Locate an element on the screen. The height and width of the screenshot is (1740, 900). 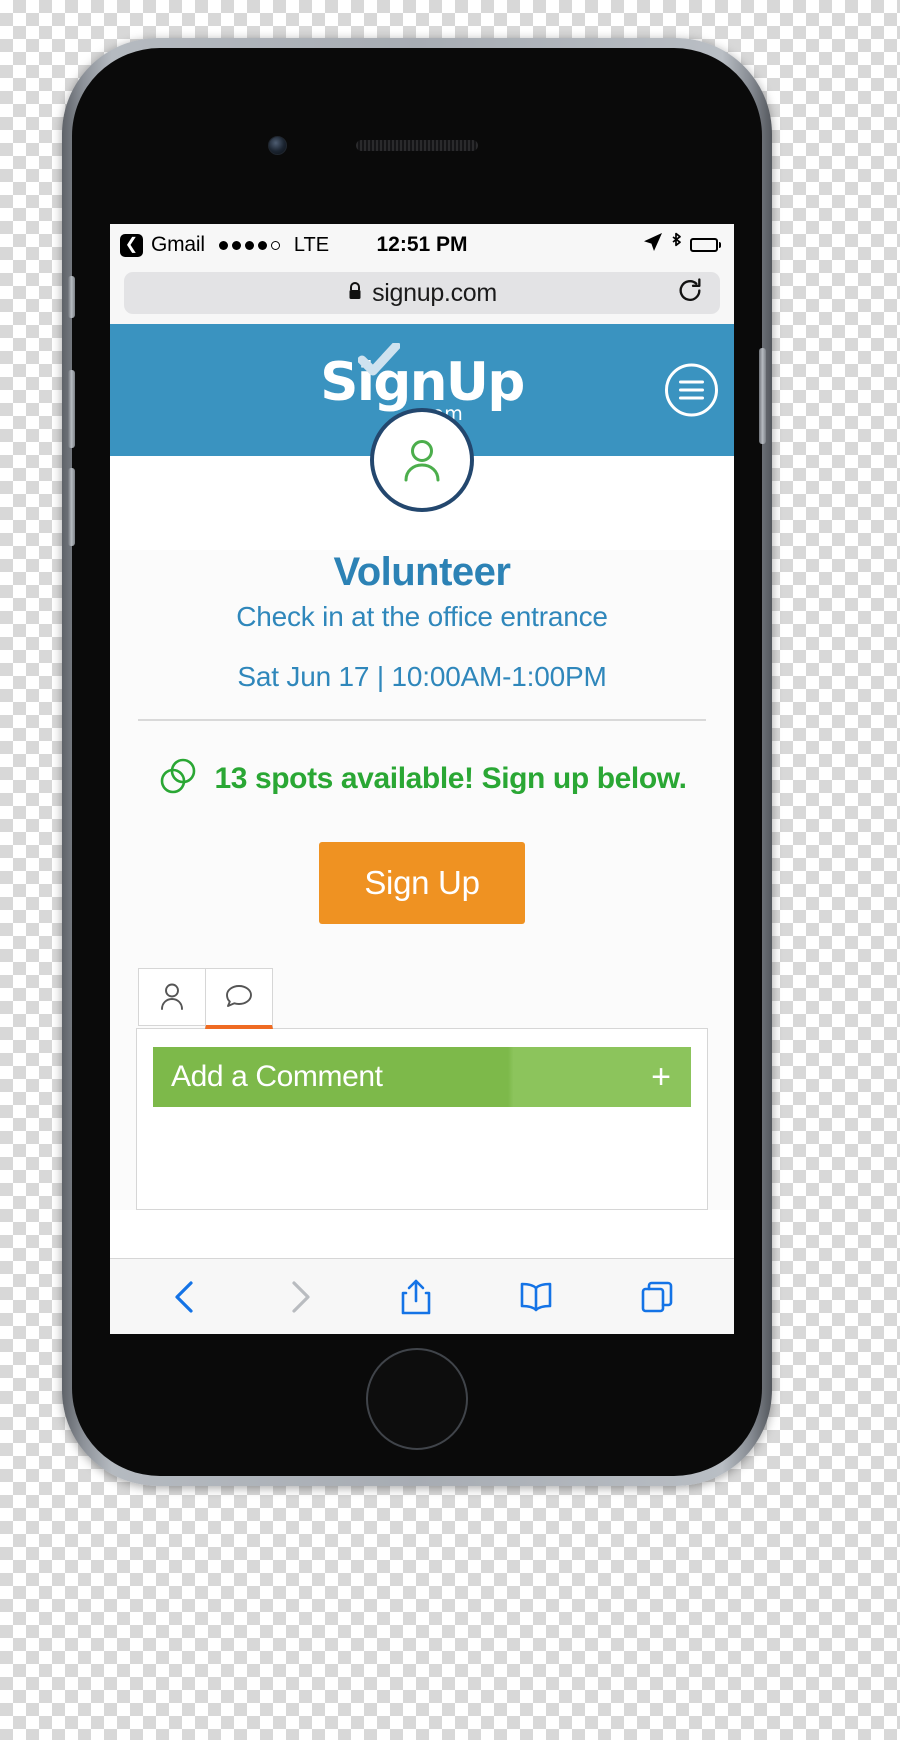
location-arrow-icon is located at coordinates (653, 245).